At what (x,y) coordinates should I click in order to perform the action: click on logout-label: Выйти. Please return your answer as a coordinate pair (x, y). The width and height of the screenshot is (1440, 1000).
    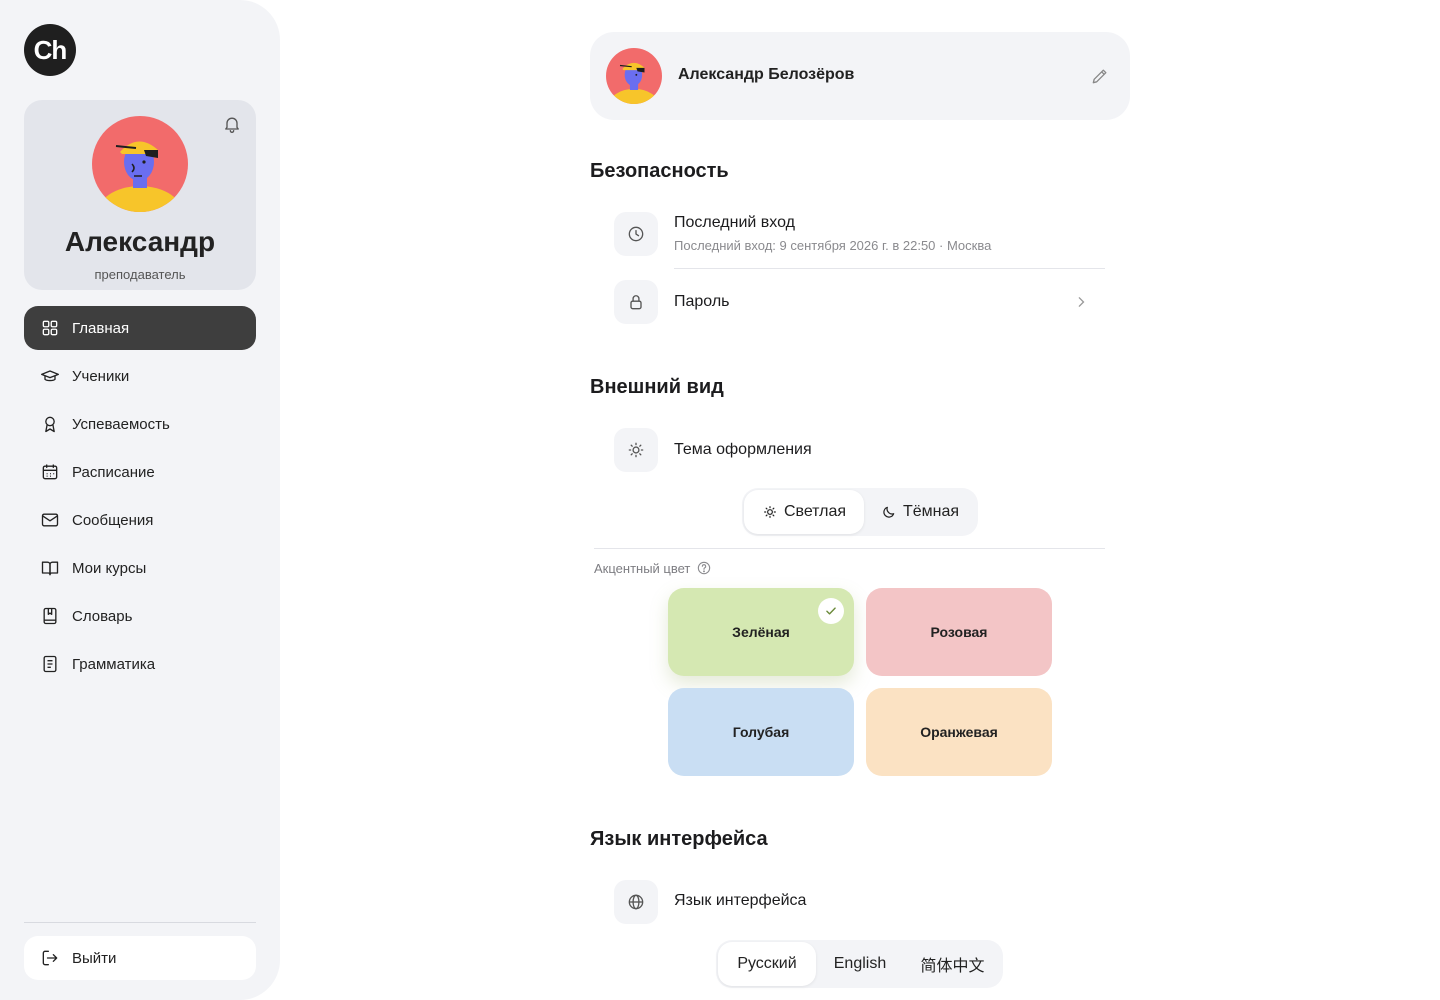
    Looking at the image, I should click on (94, 958).